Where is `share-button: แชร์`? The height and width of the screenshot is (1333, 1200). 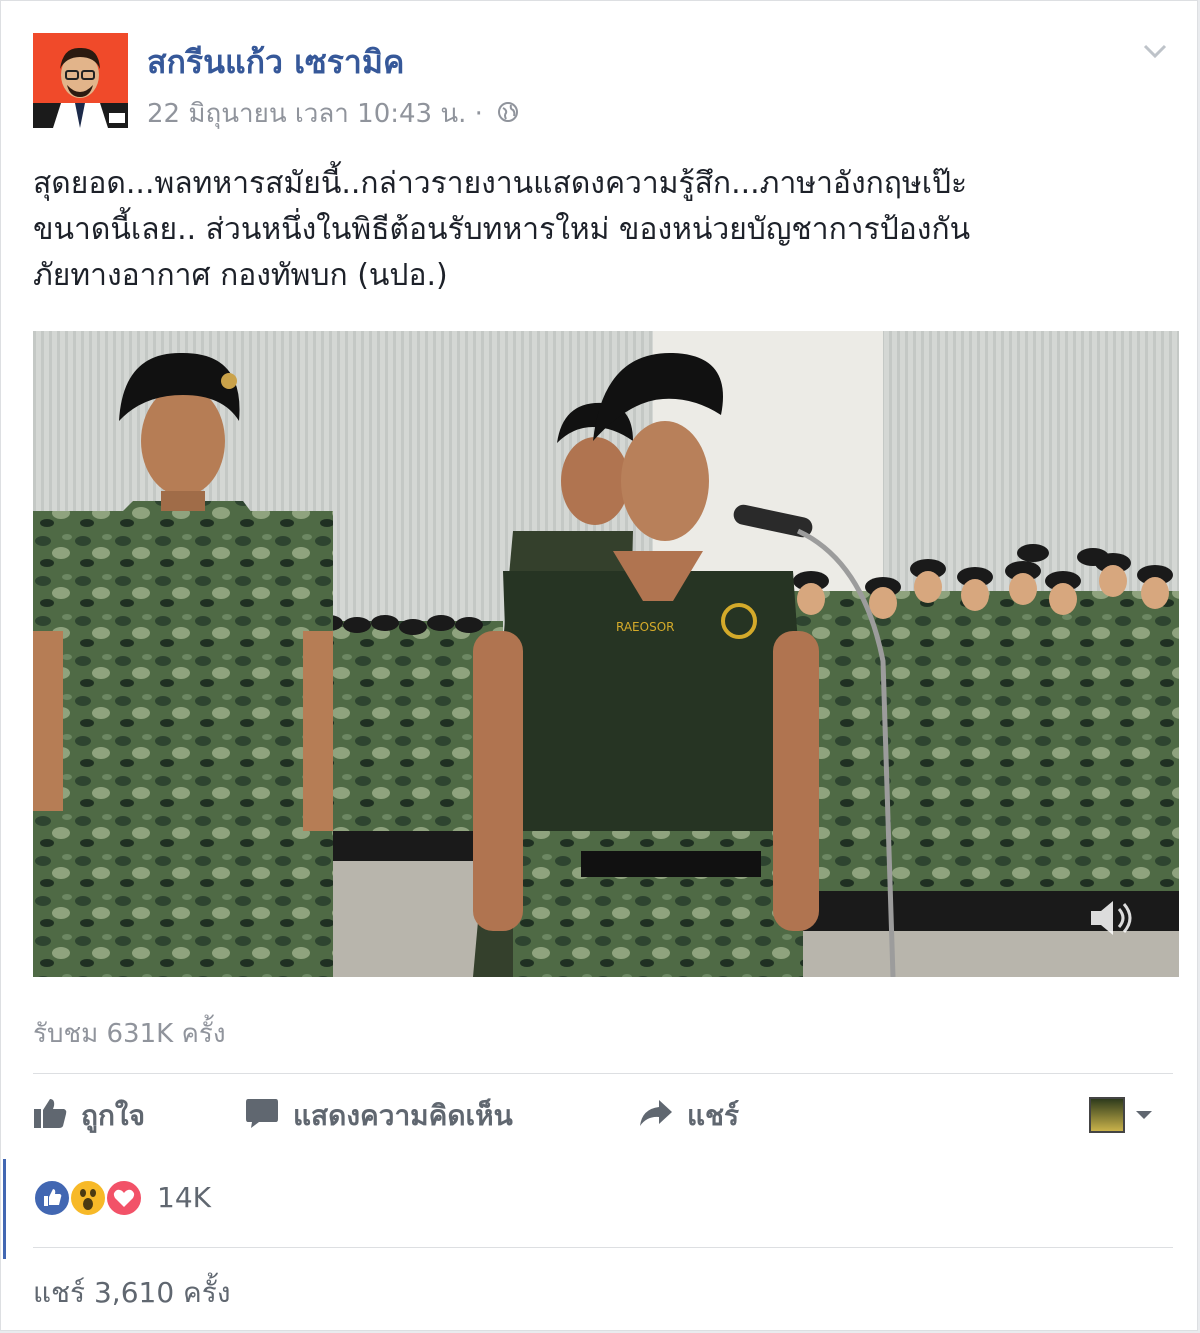
share-button: แชร์ is located at coordinates (689, 1116).